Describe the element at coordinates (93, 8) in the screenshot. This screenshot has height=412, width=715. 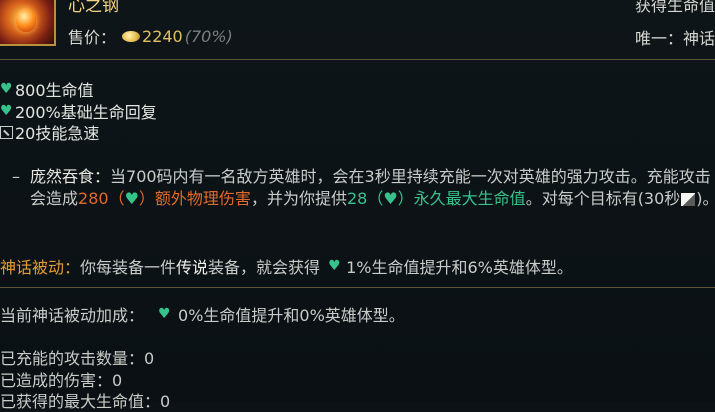
I see `item-name: 心之钢` at that location.